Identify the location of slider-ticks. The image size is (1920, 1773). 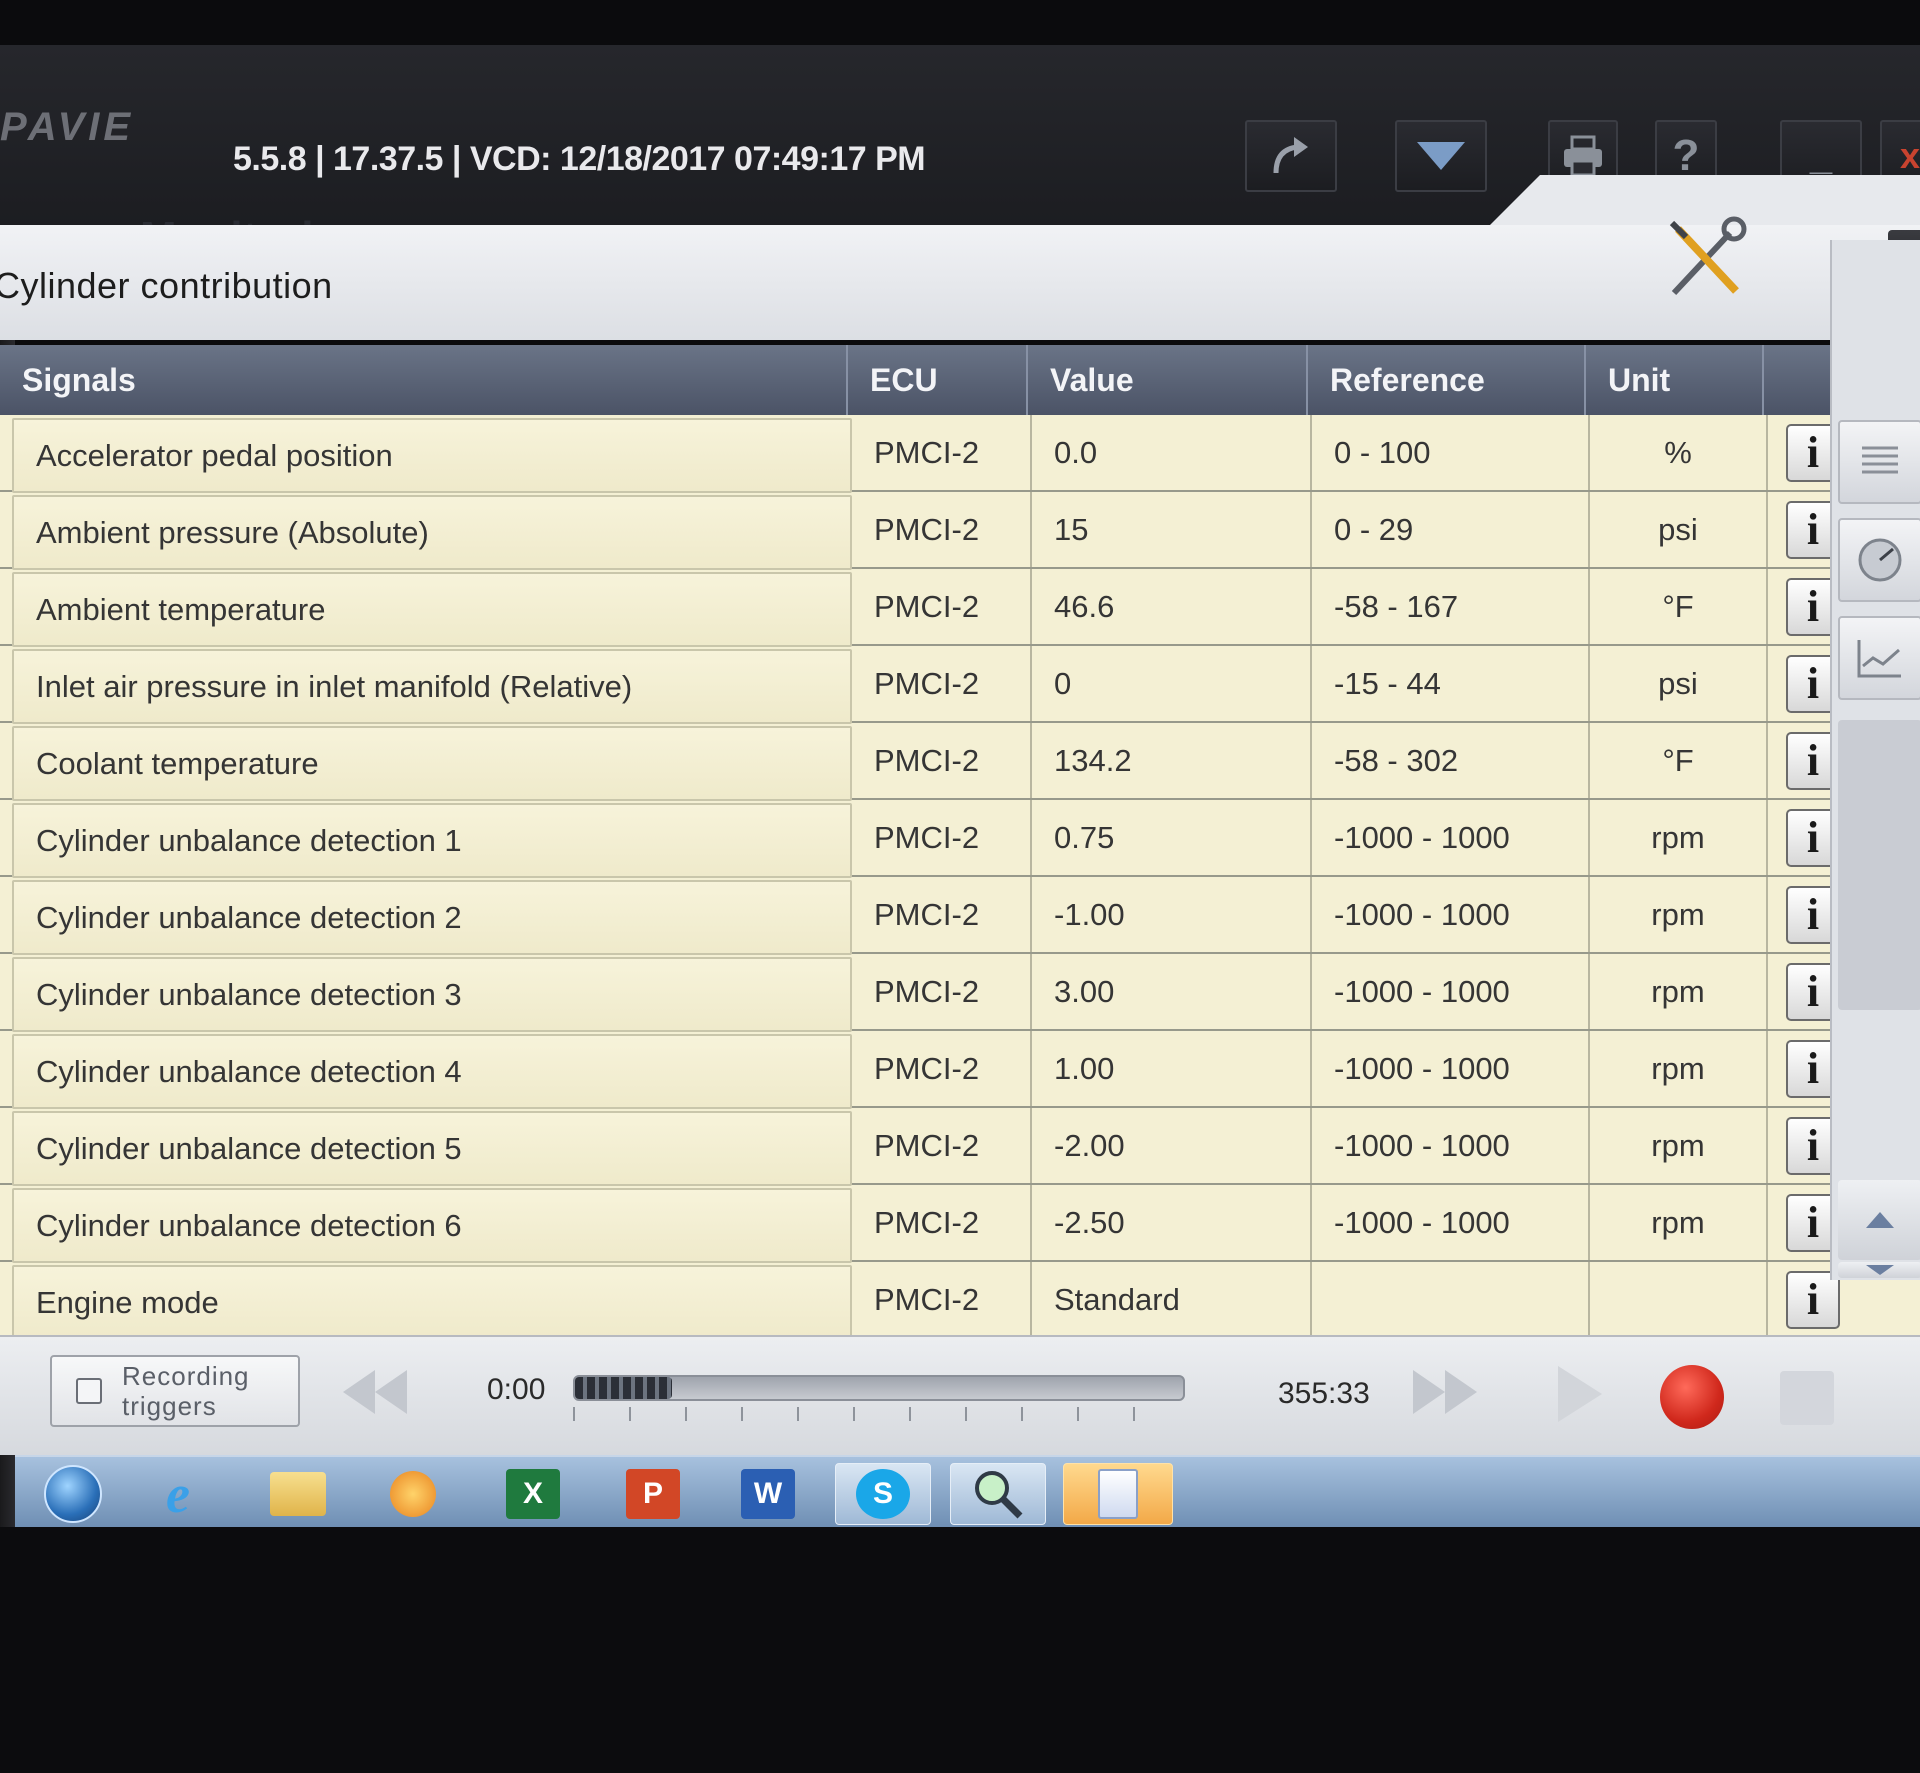
(879, 1414).